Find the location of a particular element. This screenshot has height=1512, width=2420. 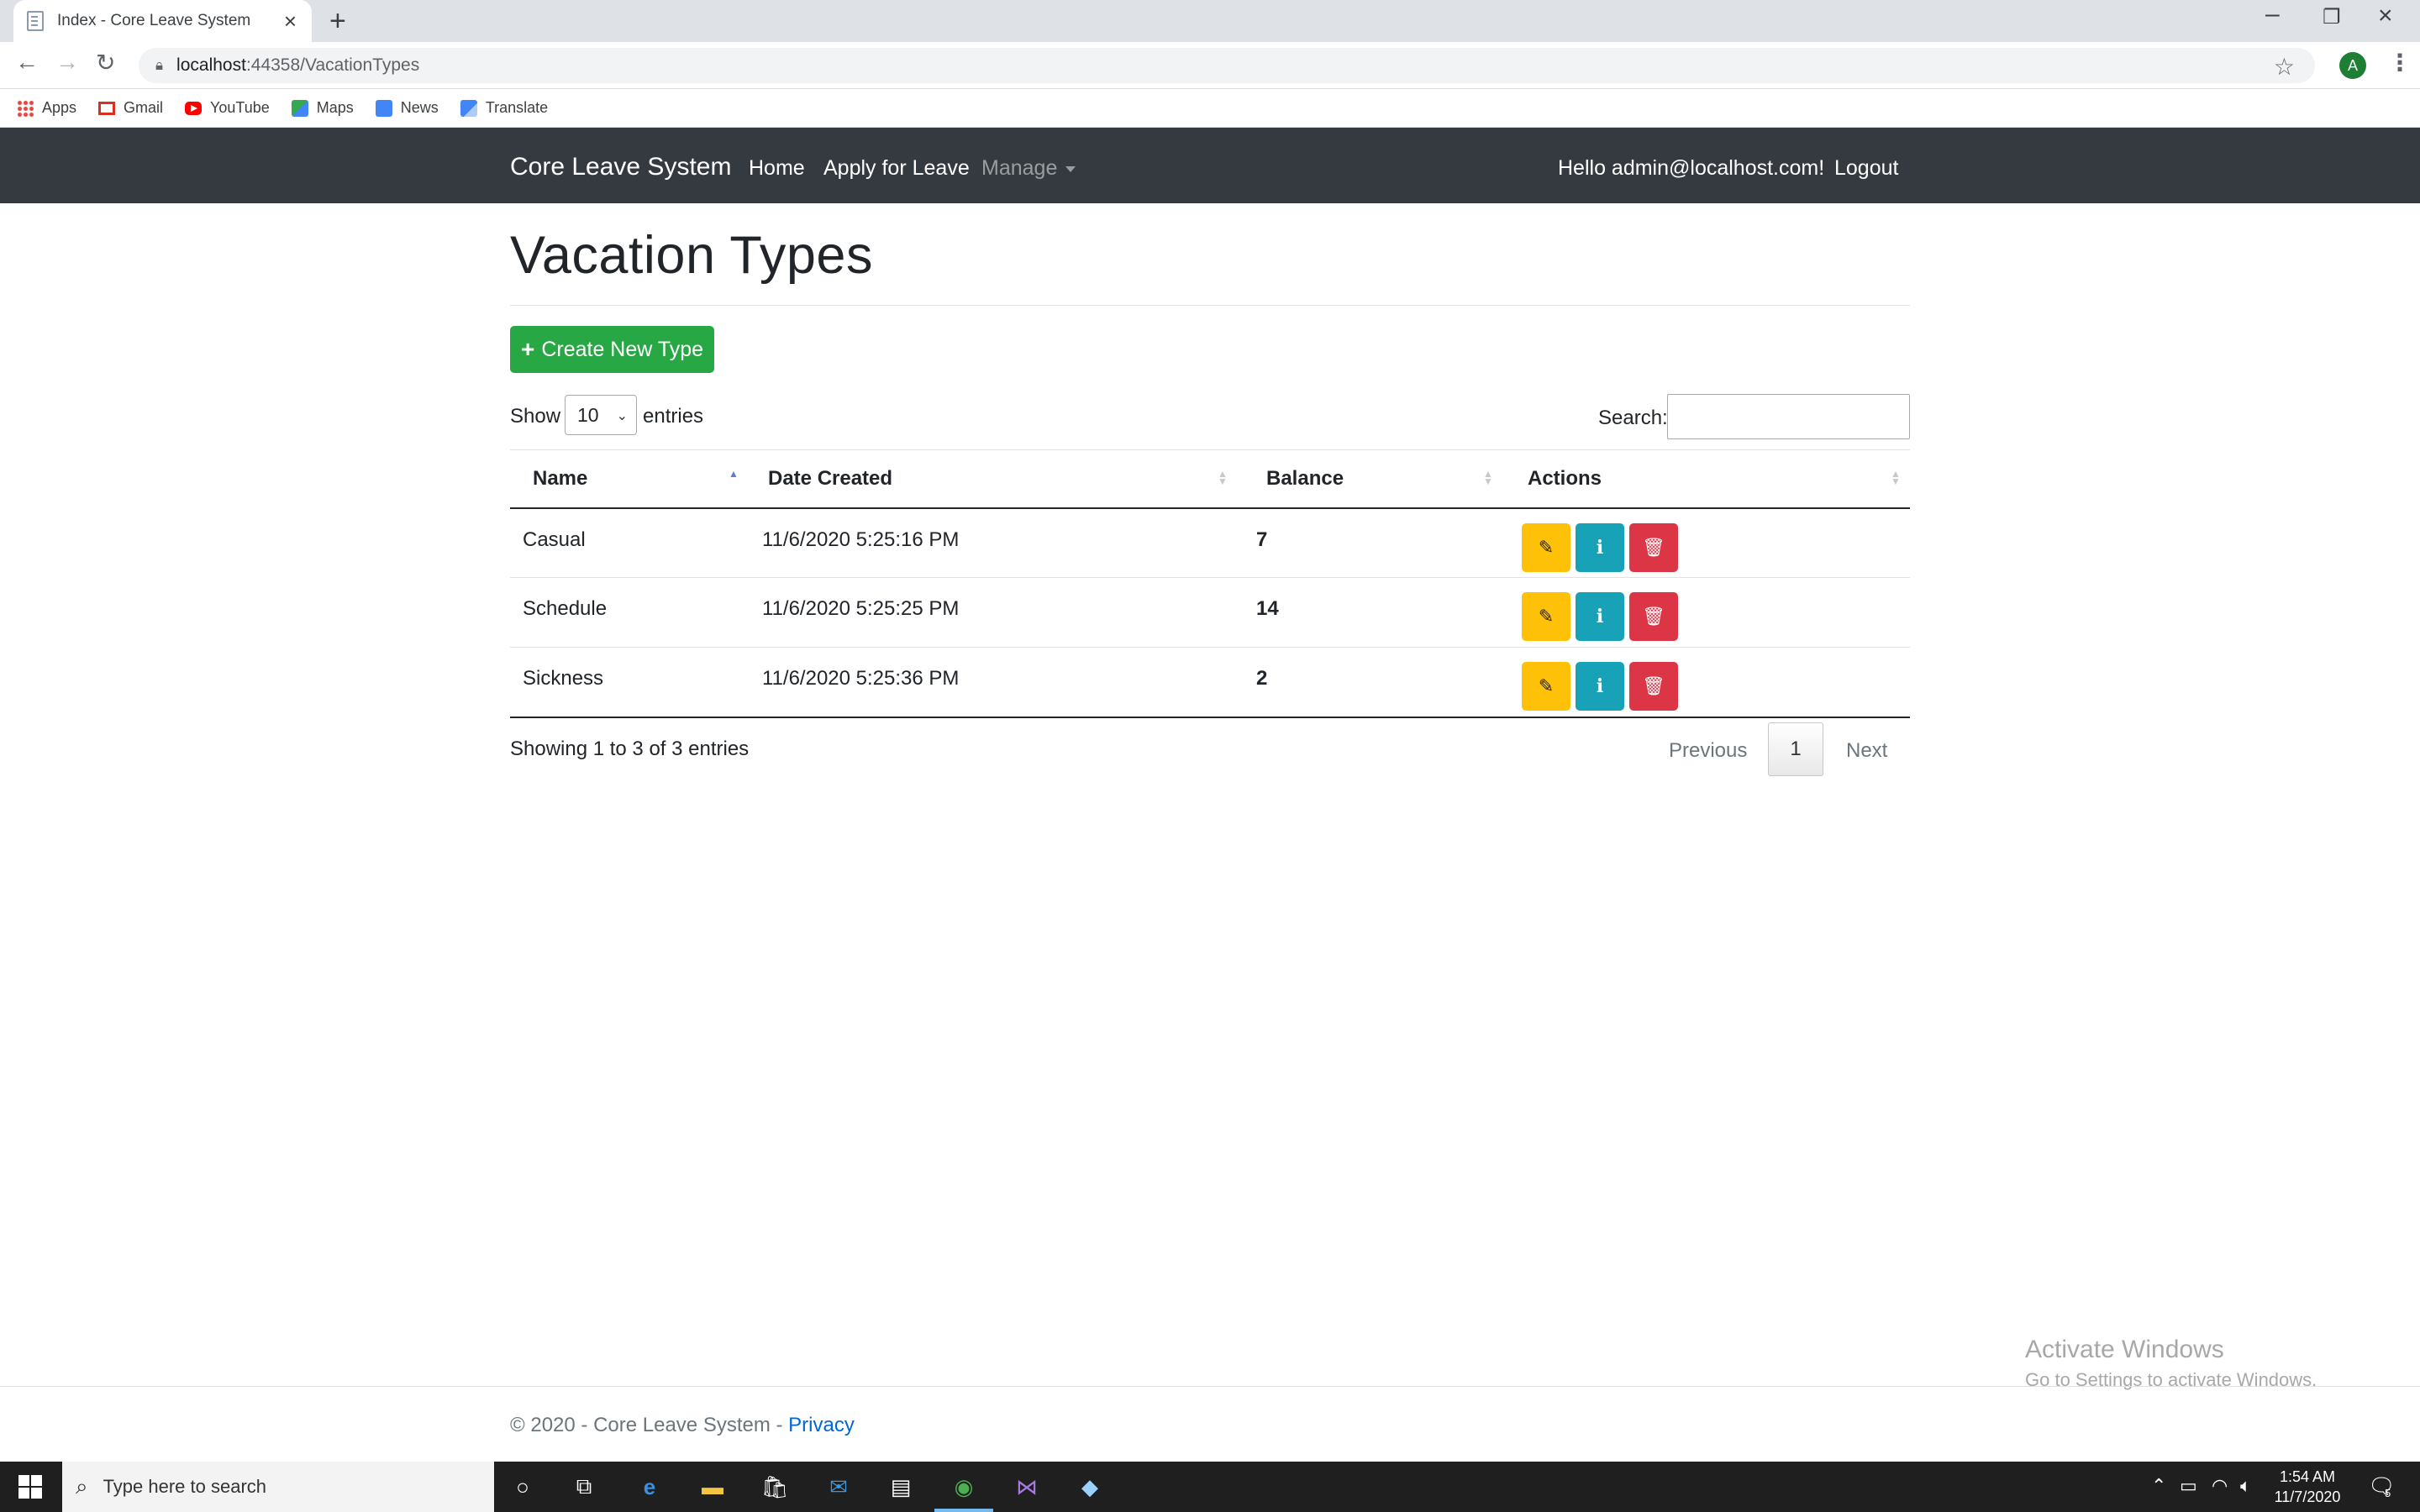

battery-icon: ▭ is located at coordinates (2188, 1486).